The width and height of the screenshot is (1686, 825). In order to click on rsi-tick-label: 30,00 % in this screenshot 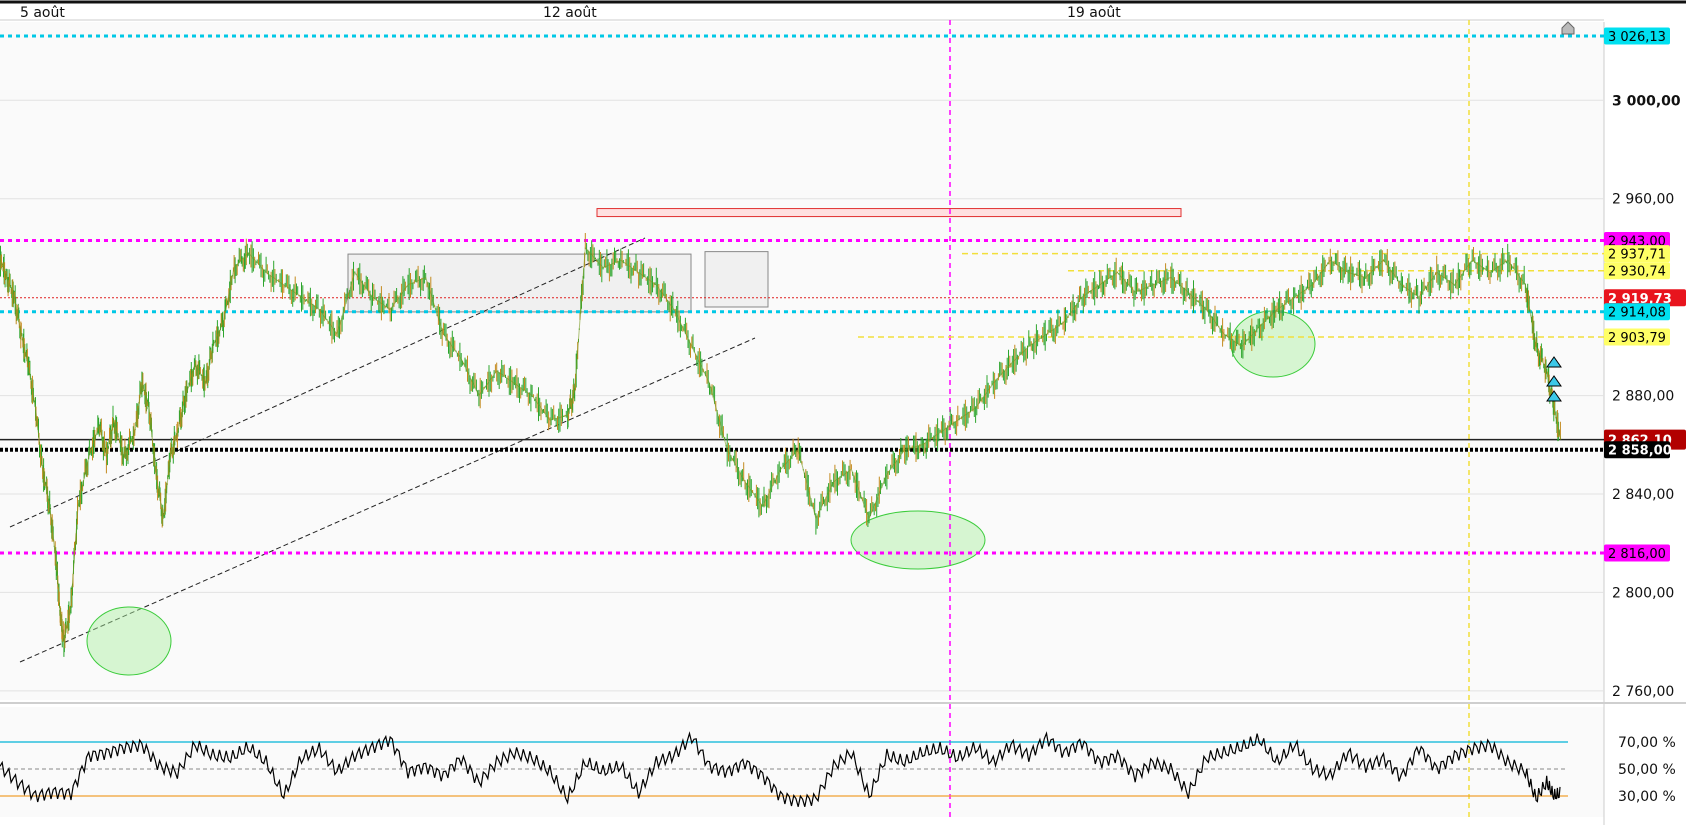, I will do `click(1647, 797)`.